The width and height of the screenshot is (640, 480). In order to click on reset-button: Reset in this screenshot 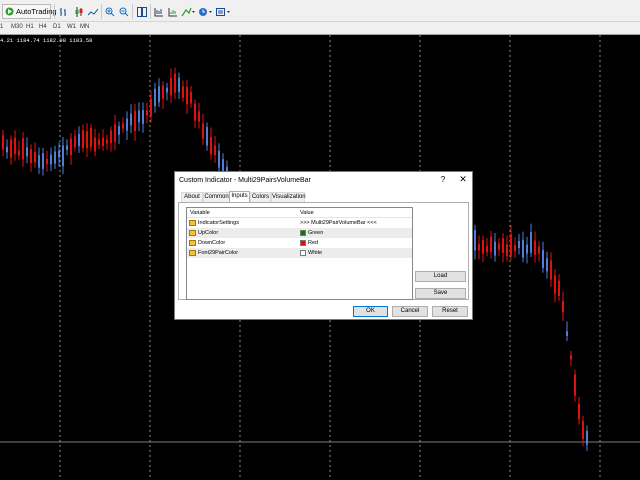, I will do `click(450, 311)`.